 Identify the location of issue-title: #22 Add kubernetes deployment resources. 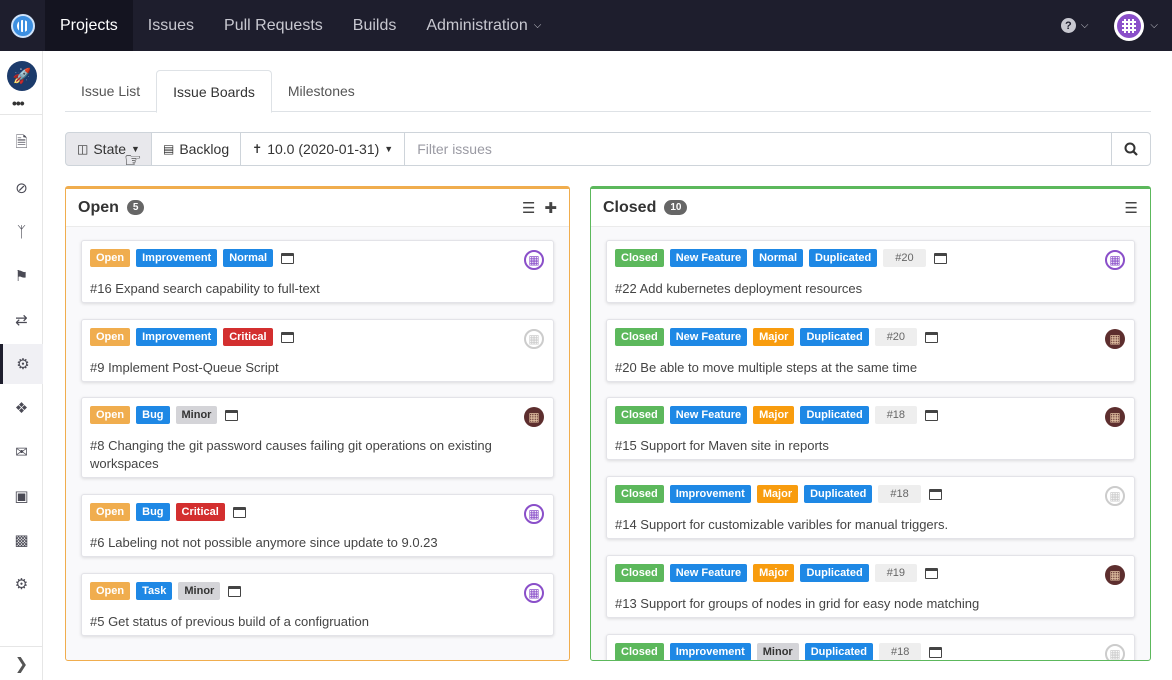
(849, 289).